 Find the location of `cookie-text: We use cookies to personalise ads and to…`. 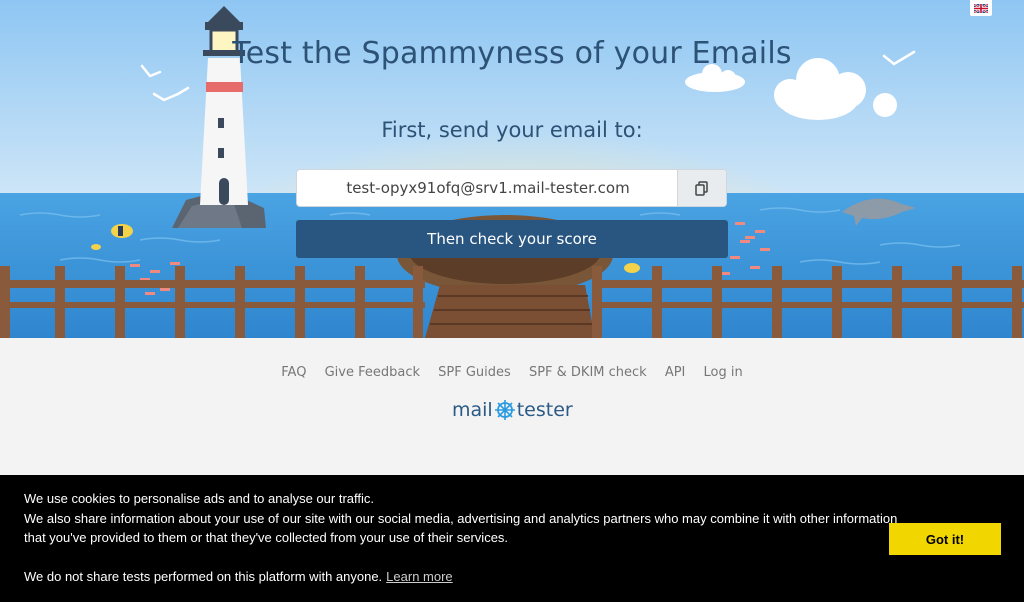

cookie-text: We use cookies to personalise ads and to… is located at coordinates (464, 537).